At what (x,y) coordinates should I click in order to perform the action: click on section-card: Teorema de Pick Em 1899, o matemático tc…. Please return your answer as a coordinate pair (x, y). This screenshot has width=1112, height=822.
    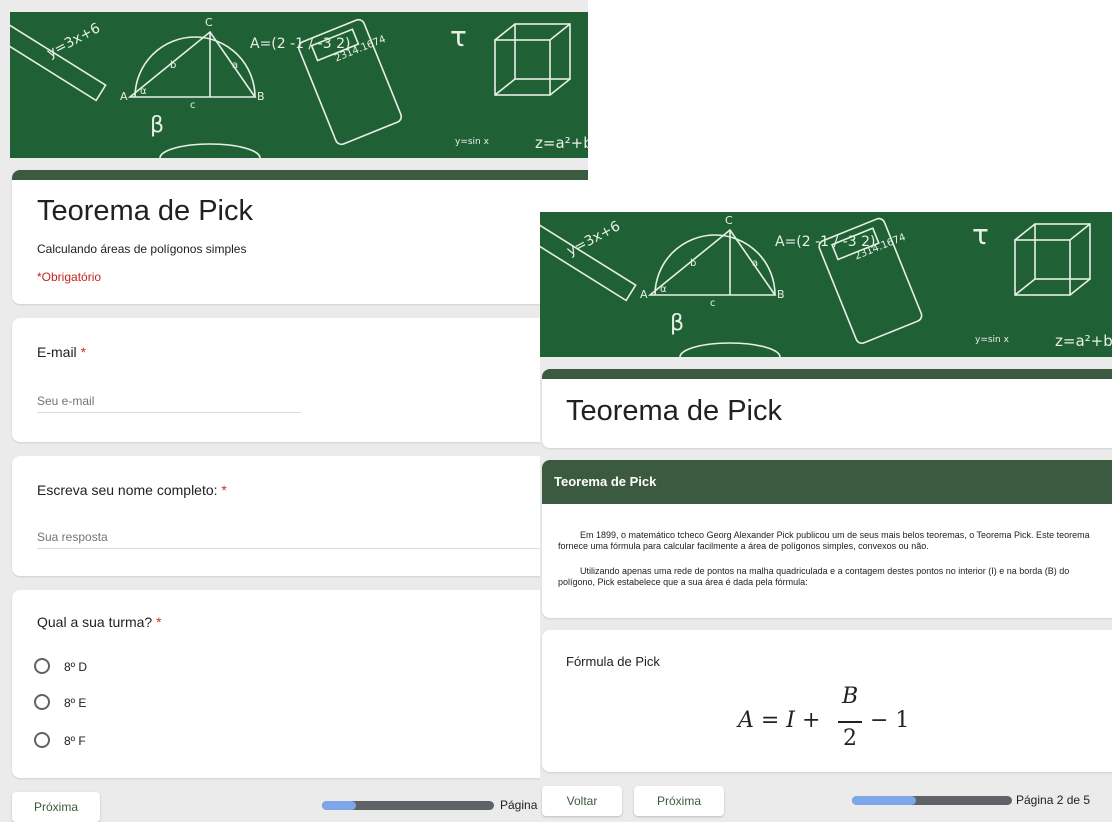
    Looking at the image, I should click on (827, 539).